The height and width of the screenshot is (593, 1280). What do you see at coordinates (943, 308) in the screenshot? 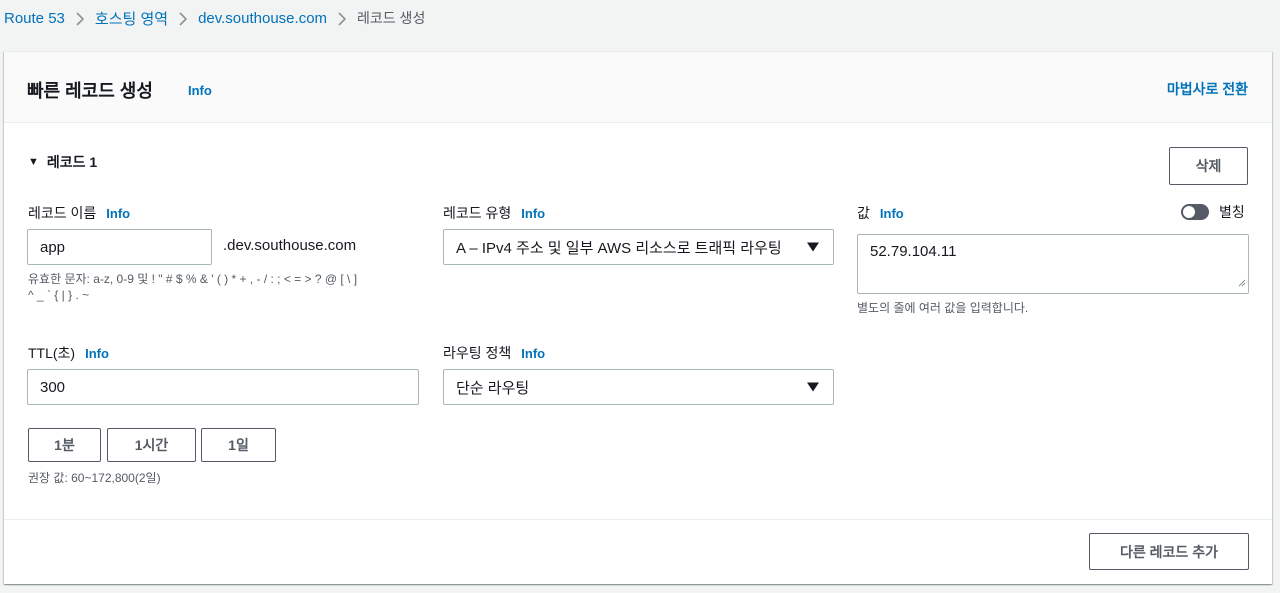
I see `value-hint: 별도의 줄에 여러 값을 입력합니다.` at bounding box center [943, 308].